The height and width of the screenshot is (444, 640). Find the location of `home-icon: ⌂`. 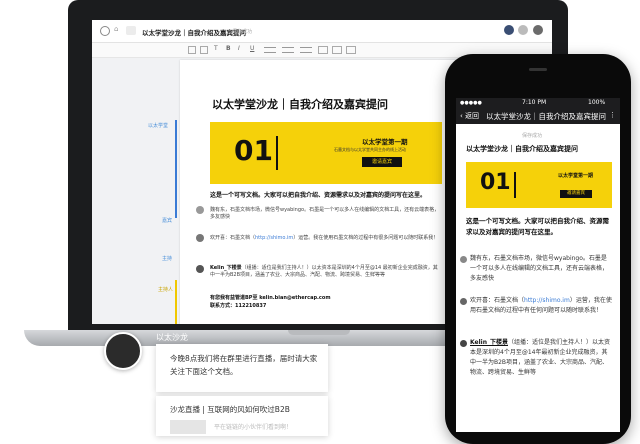

home-icon: ⌂ is located at coordinates (116, 29).